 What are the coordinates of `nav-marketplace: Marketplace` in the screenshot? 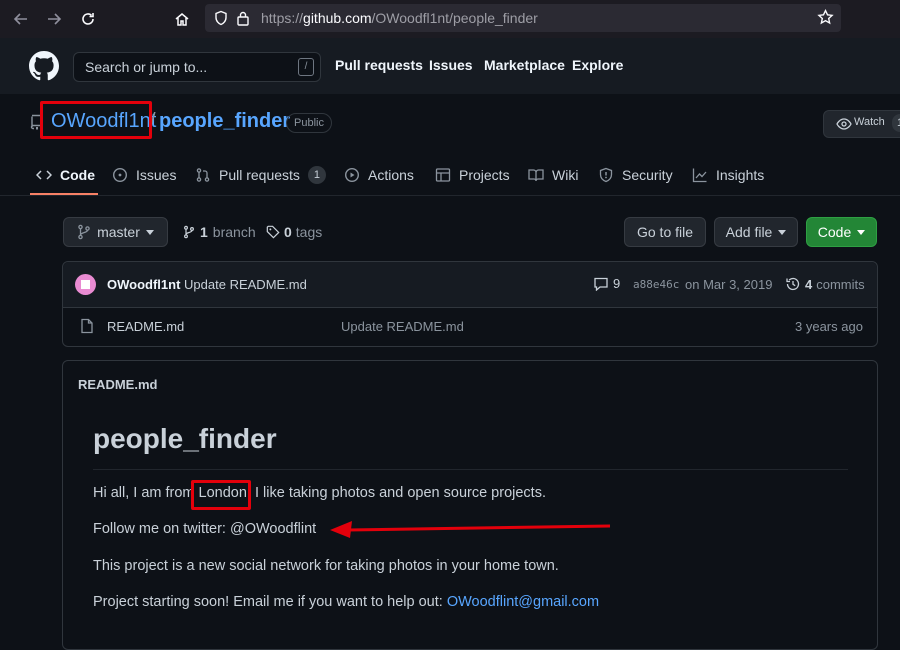 It's located at (524, 65).